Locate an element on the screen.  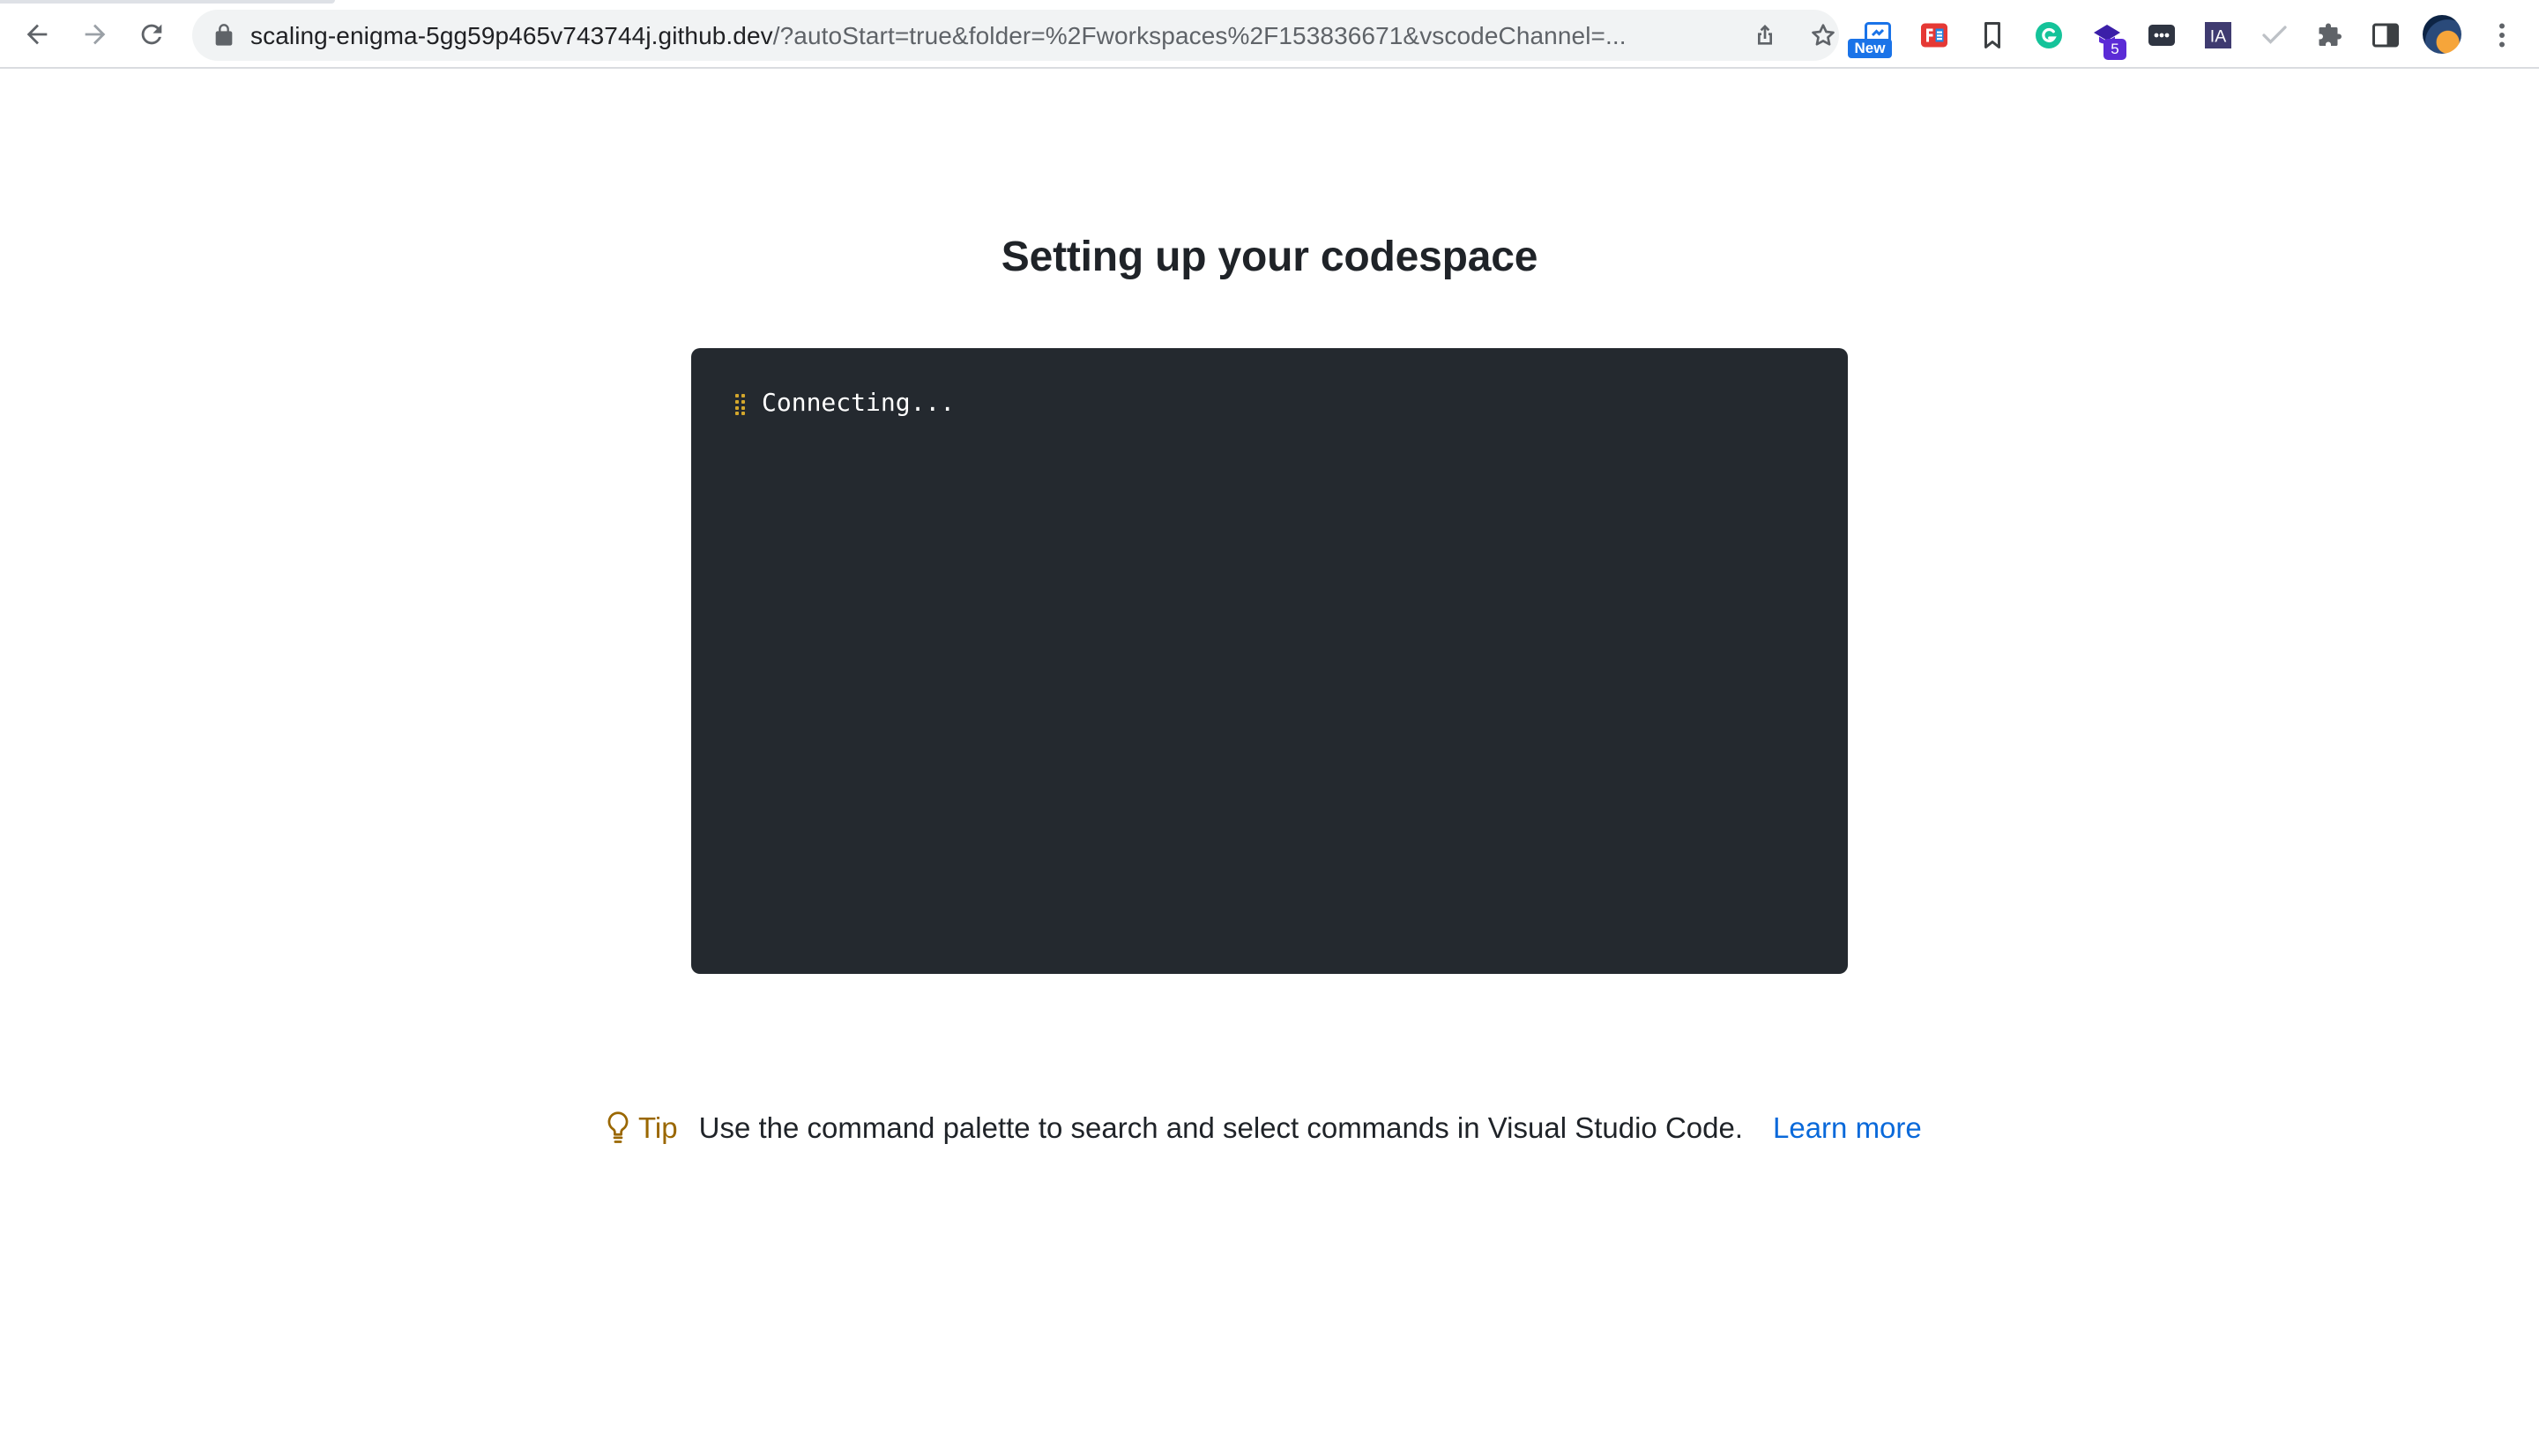
extensions-menu-button is located at coordinates (2331, 35).